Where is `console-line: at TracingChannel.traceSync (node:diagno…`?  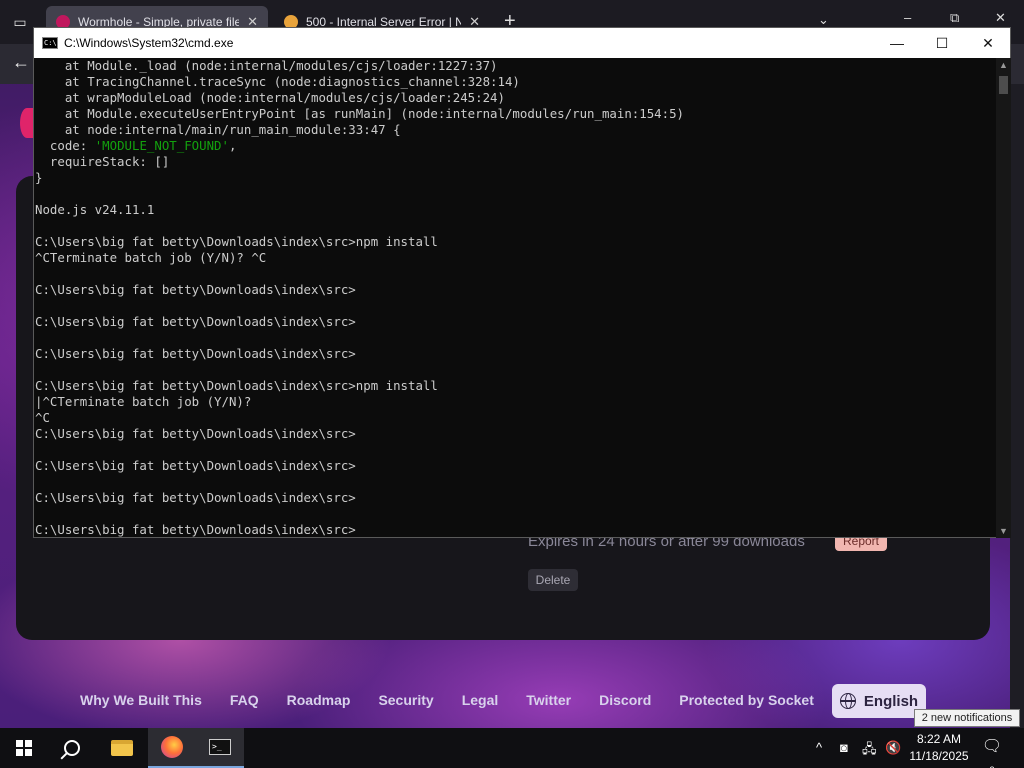 console-line: at TracingChannel.traceSync (node:diagno… is located at coordinates (277, 81).